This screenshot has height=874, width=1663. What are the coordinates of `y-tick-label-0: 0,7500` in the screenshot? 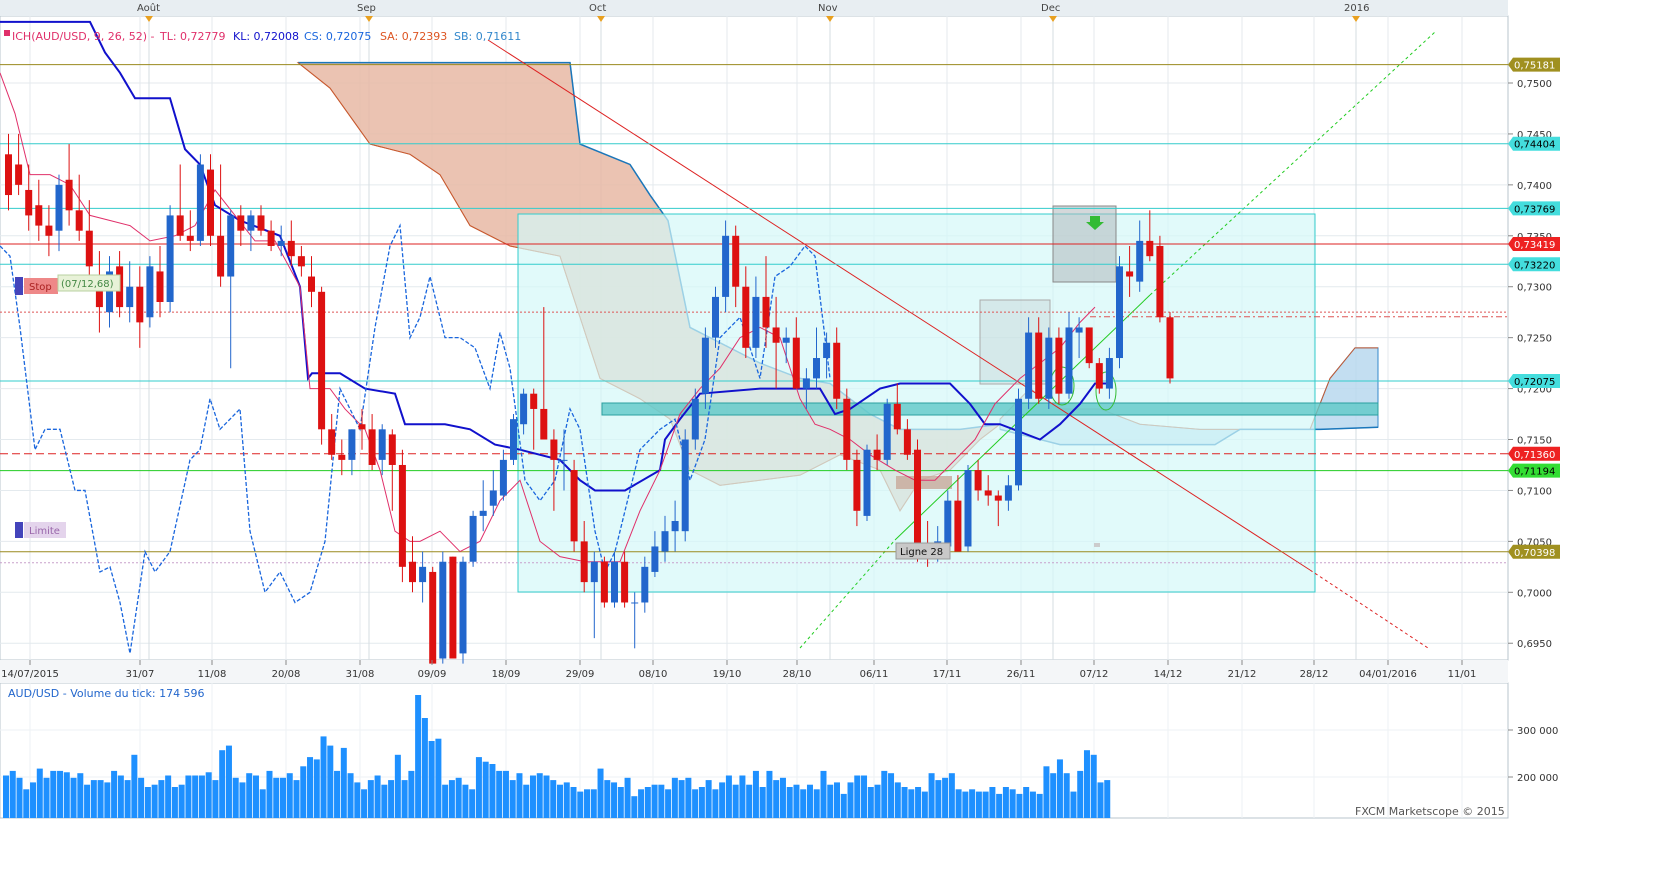 It's located at (1534, 84).